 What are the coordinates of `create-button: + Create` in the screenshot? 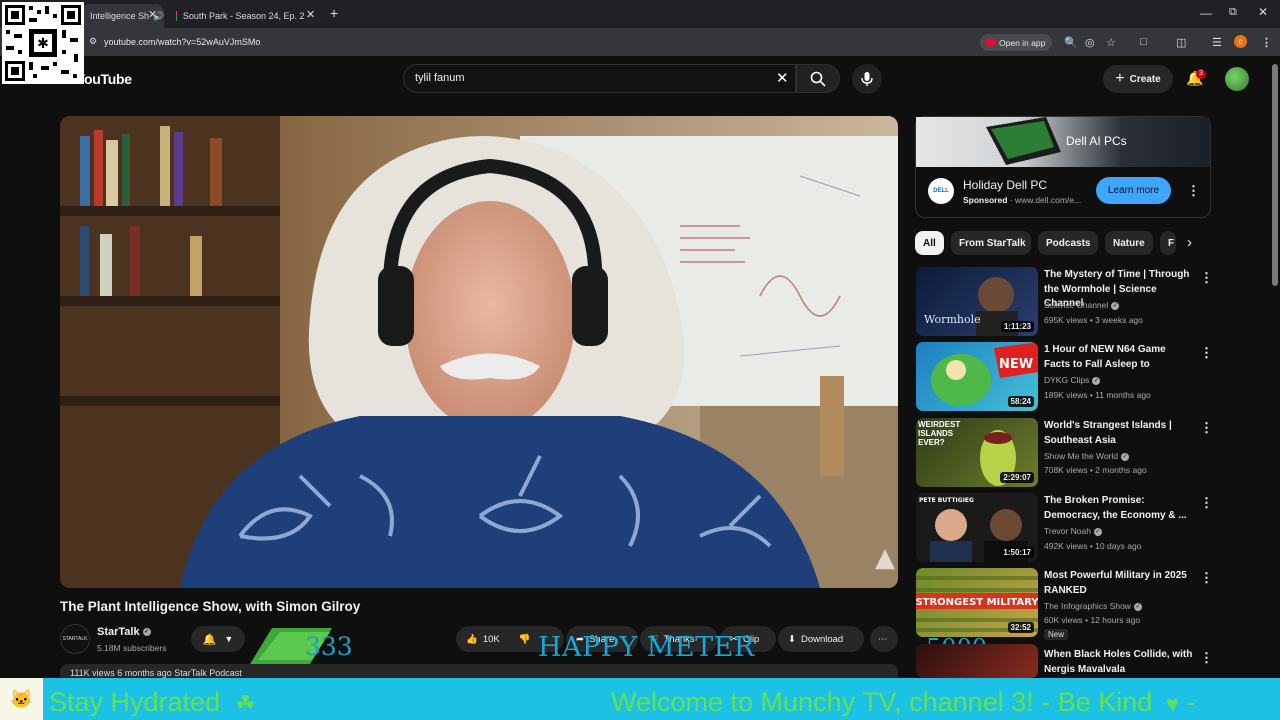 It's located at (1138, 79).